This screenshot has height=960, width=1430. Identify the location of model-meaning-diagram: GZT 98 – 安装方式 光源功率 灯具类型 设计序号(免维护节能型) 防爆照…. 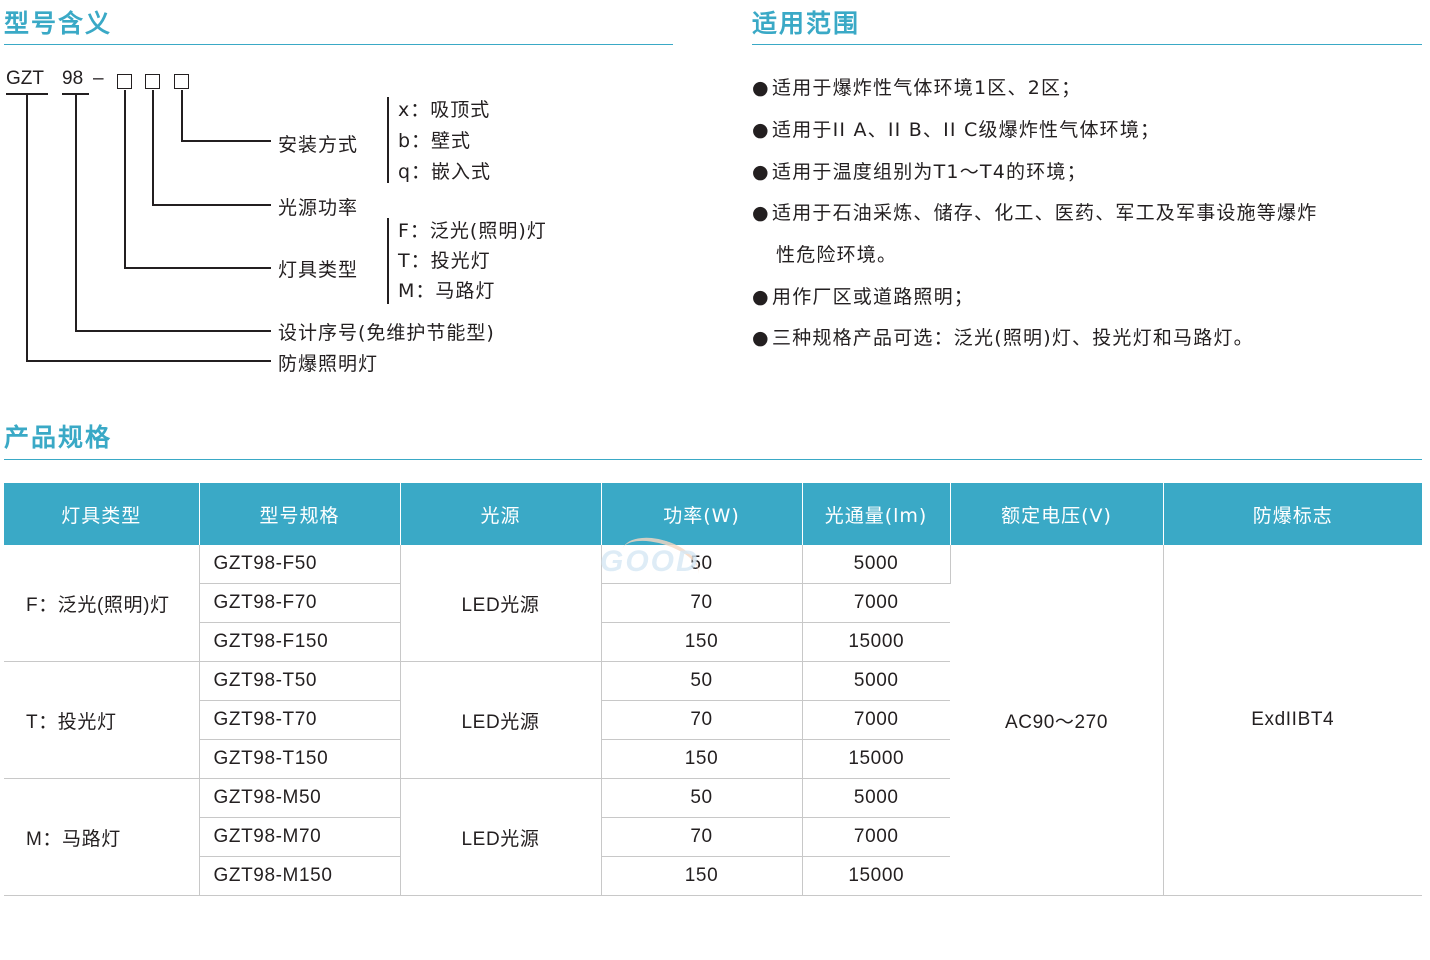
(310, 225).